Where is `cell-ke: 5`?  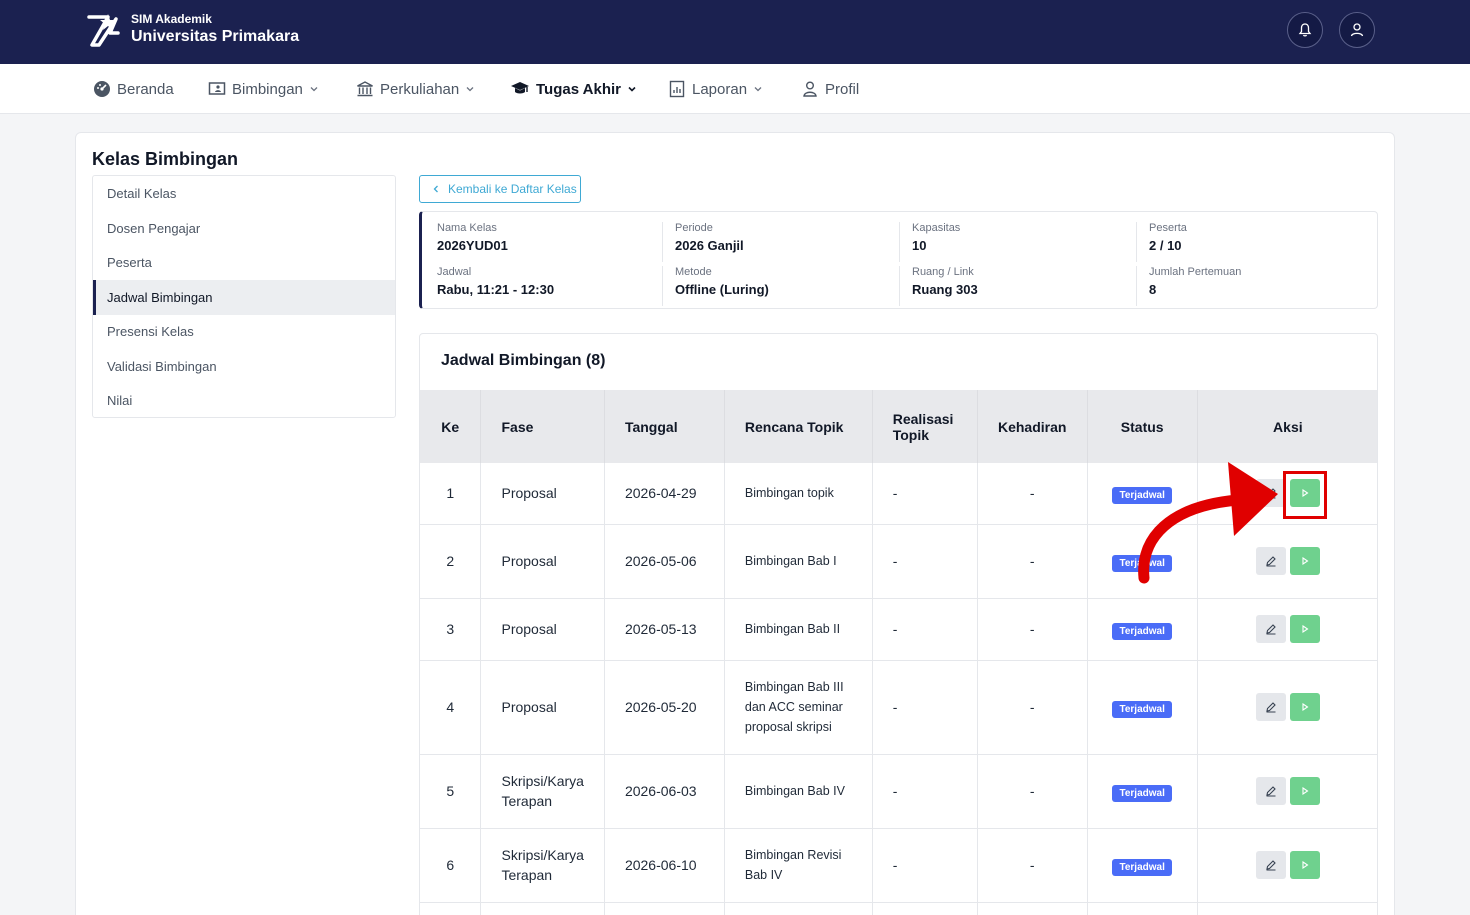 cell-ke: 5 is located at coordinates (451, 791).